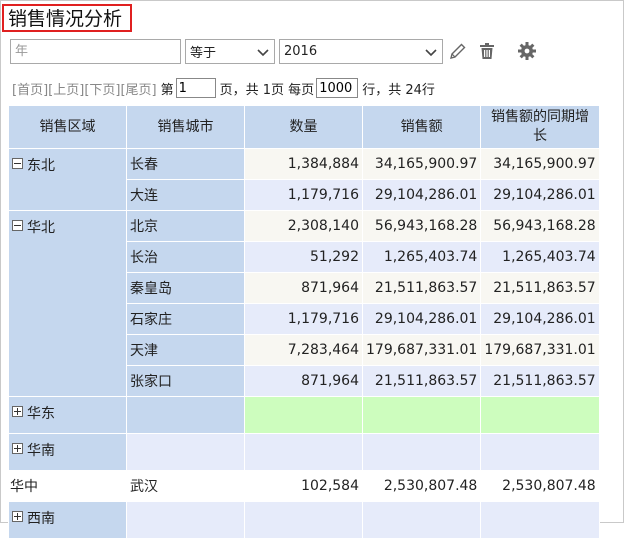  Describe the element at coordinates (67, 127) in the screenshot. I see `header-region: 销售区域` at that location.